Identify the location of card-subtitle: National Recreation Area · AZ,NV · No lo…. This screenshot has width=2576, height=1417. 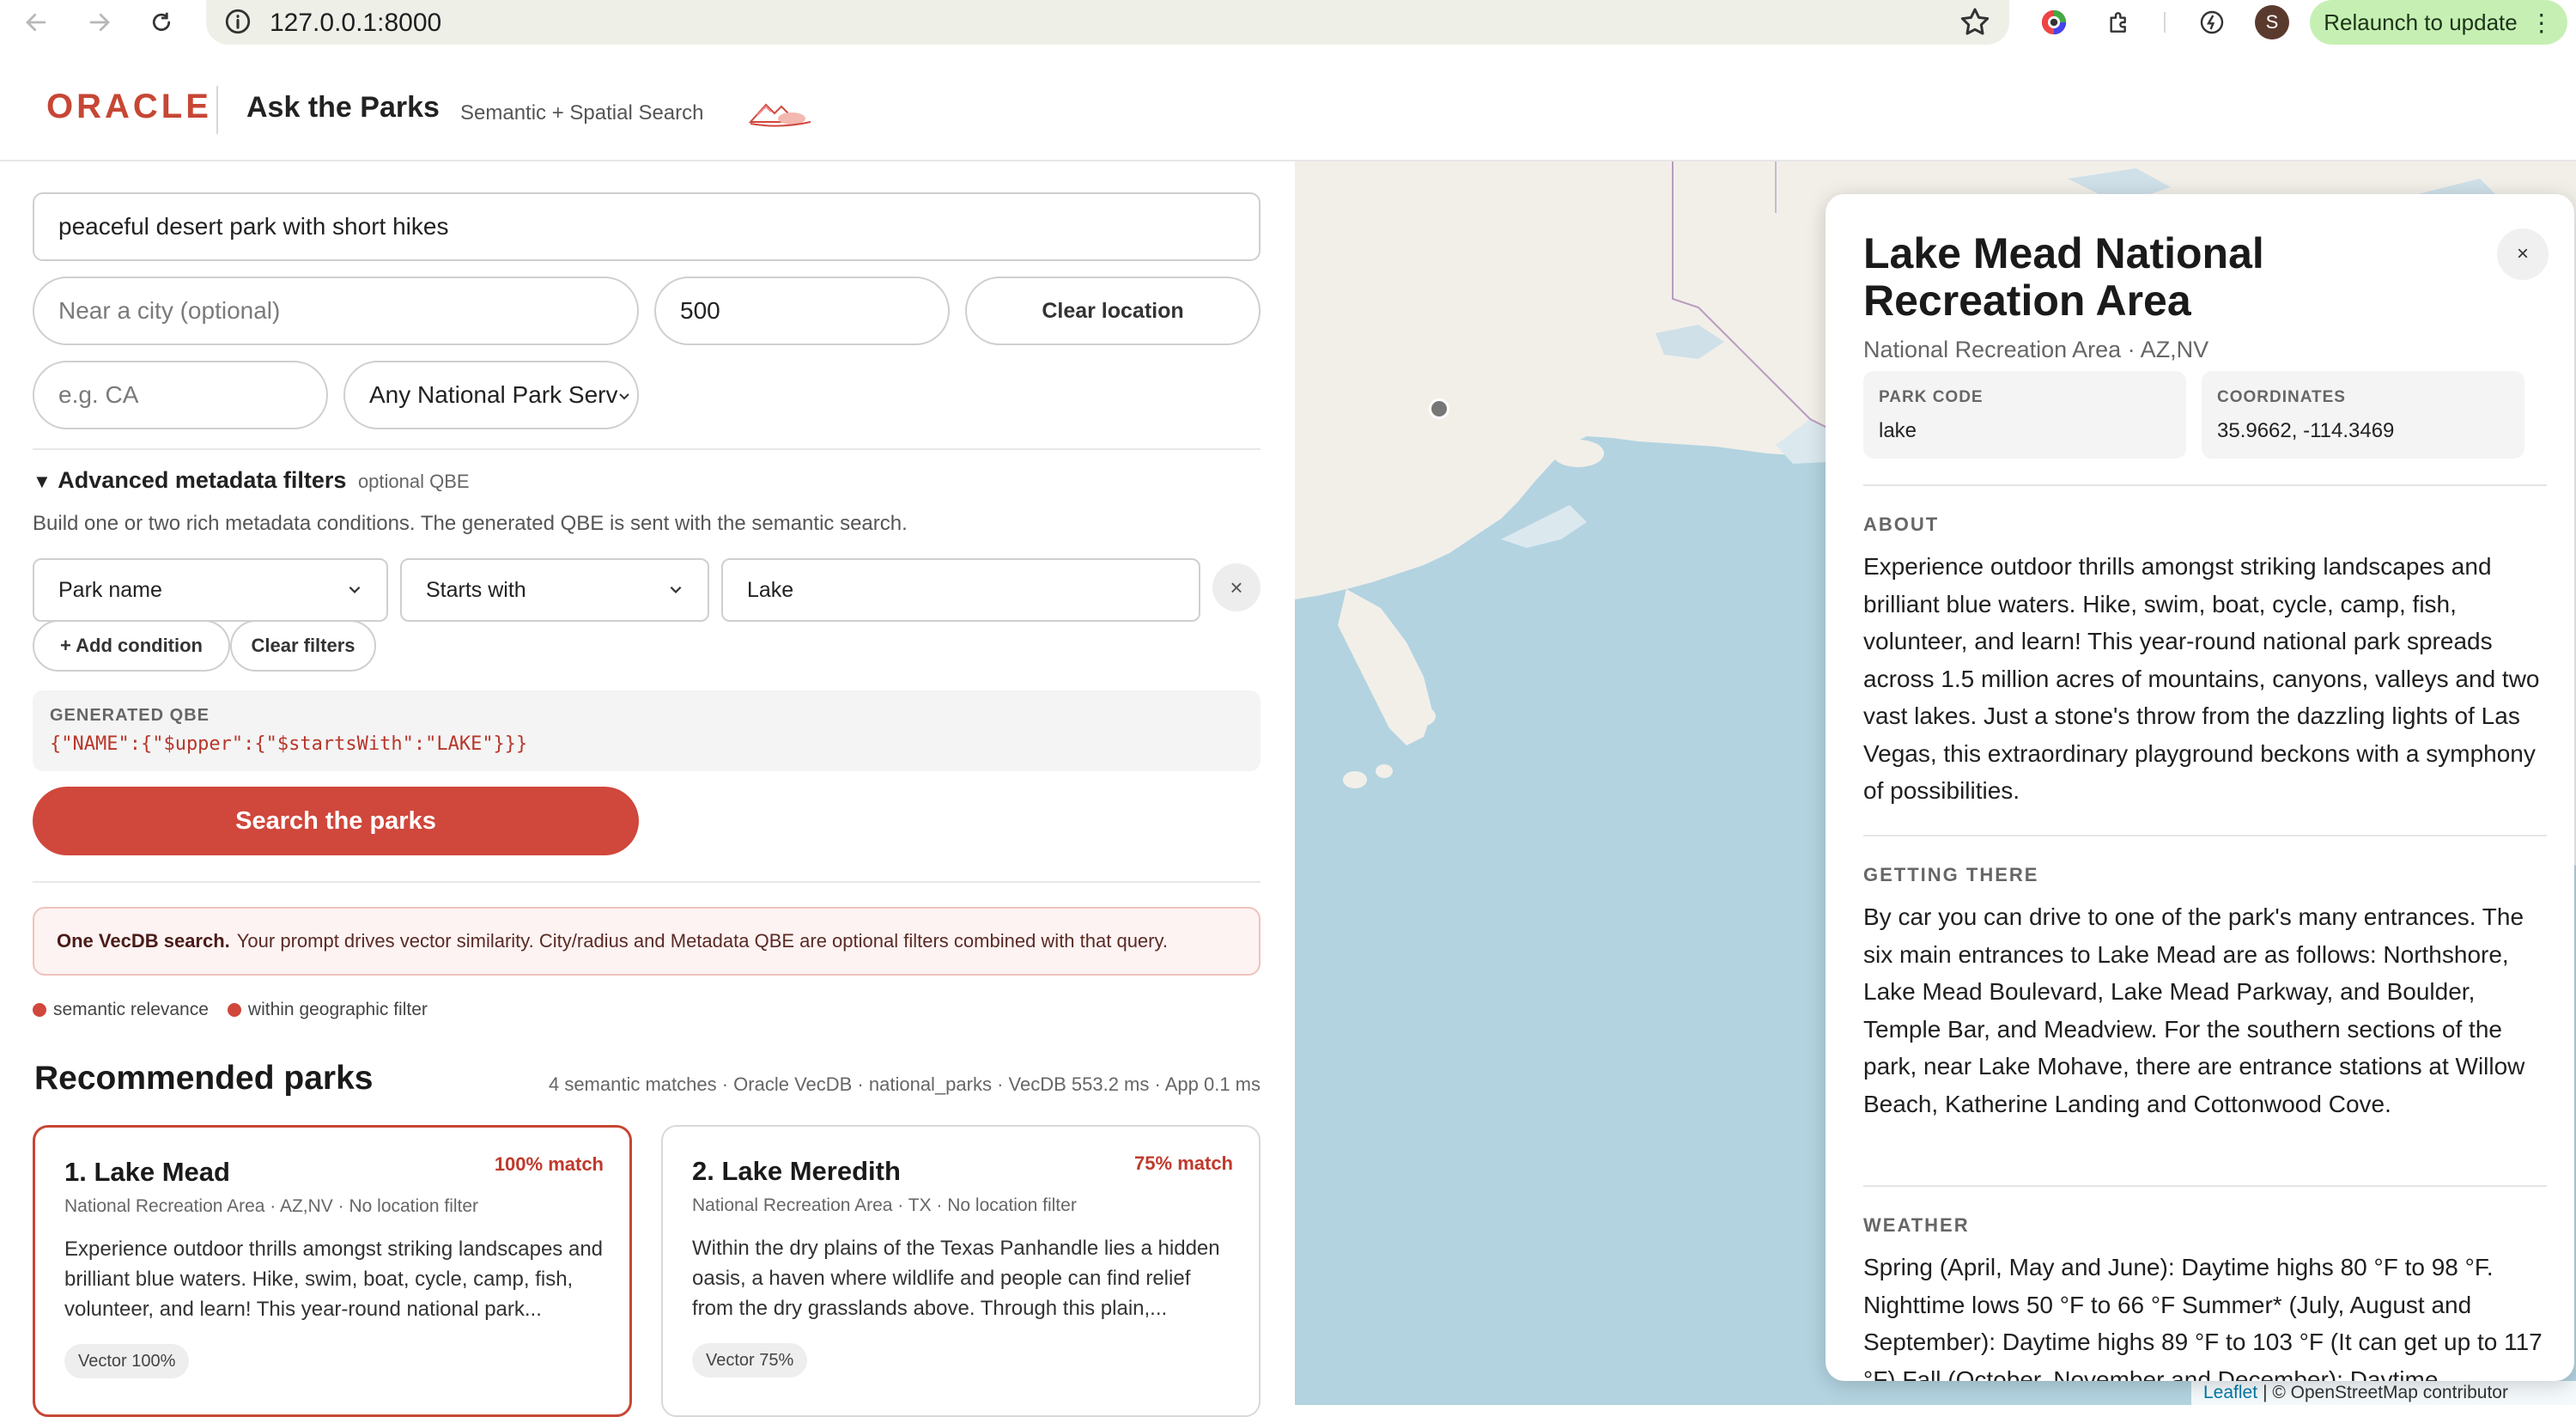
(271, 1206).